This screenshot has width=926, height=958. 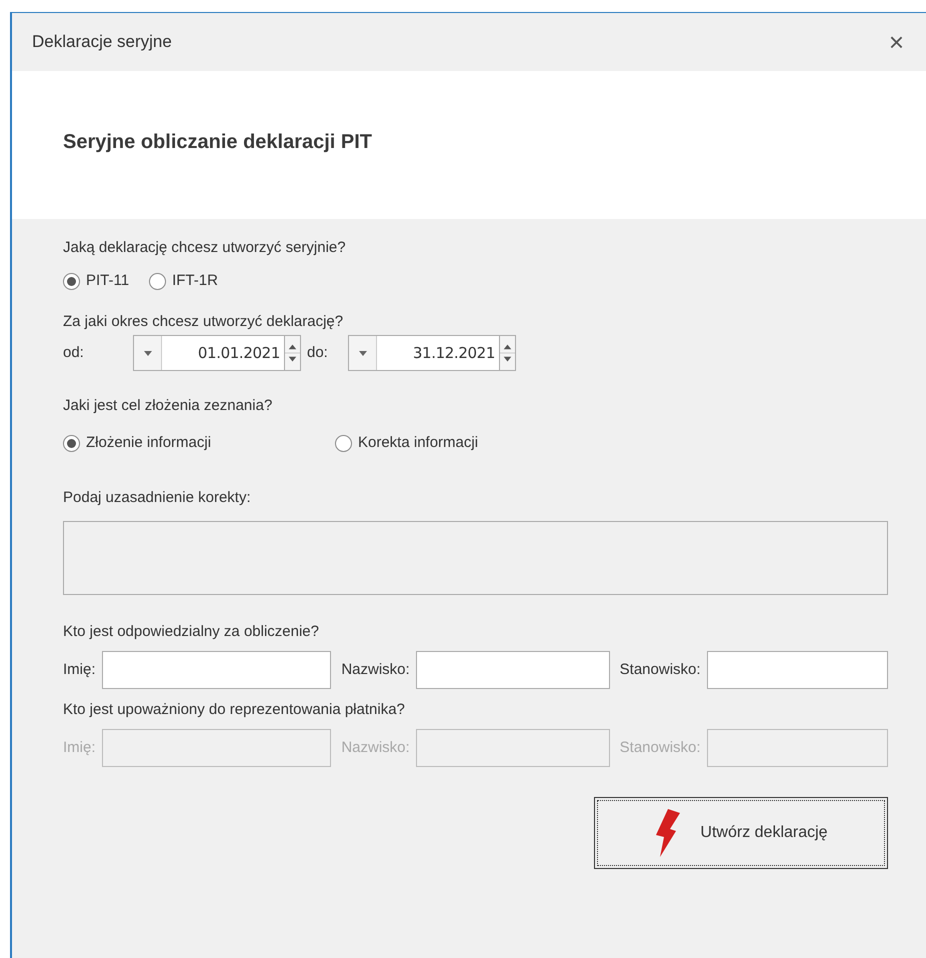 I want to click on date-label: od:, so click(x=74, y=352).